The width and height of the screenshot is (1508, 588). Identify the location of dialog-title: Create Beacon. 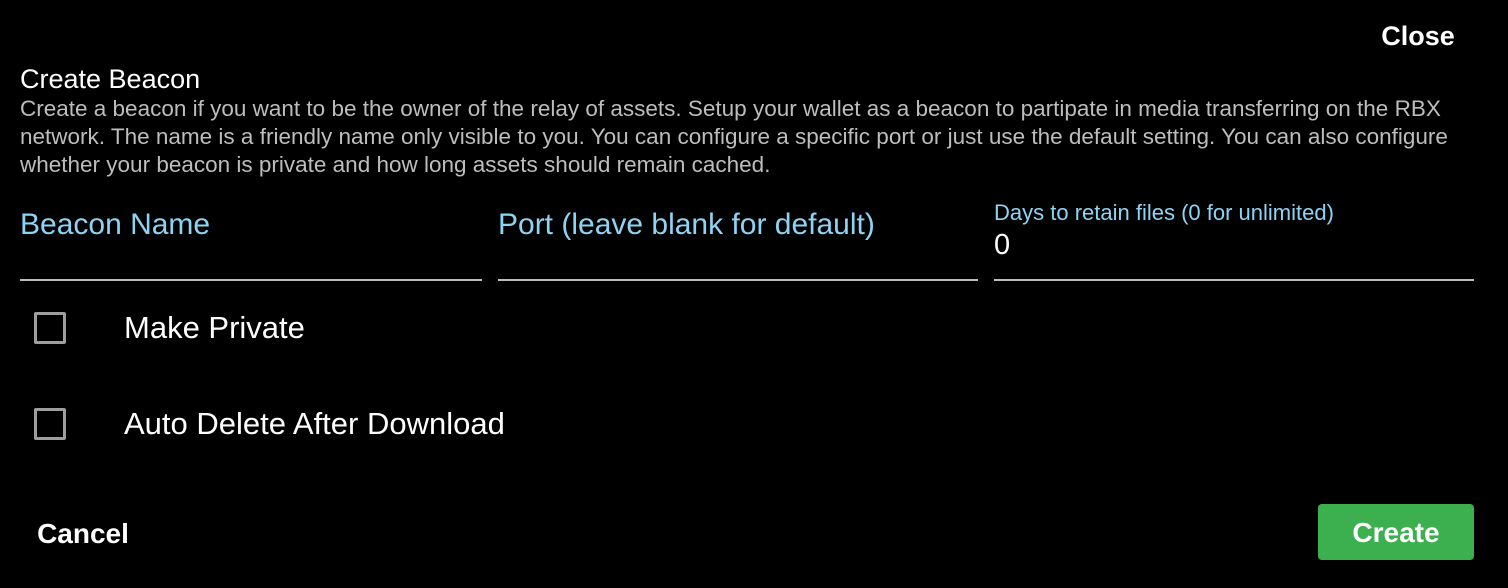
(110, 79).